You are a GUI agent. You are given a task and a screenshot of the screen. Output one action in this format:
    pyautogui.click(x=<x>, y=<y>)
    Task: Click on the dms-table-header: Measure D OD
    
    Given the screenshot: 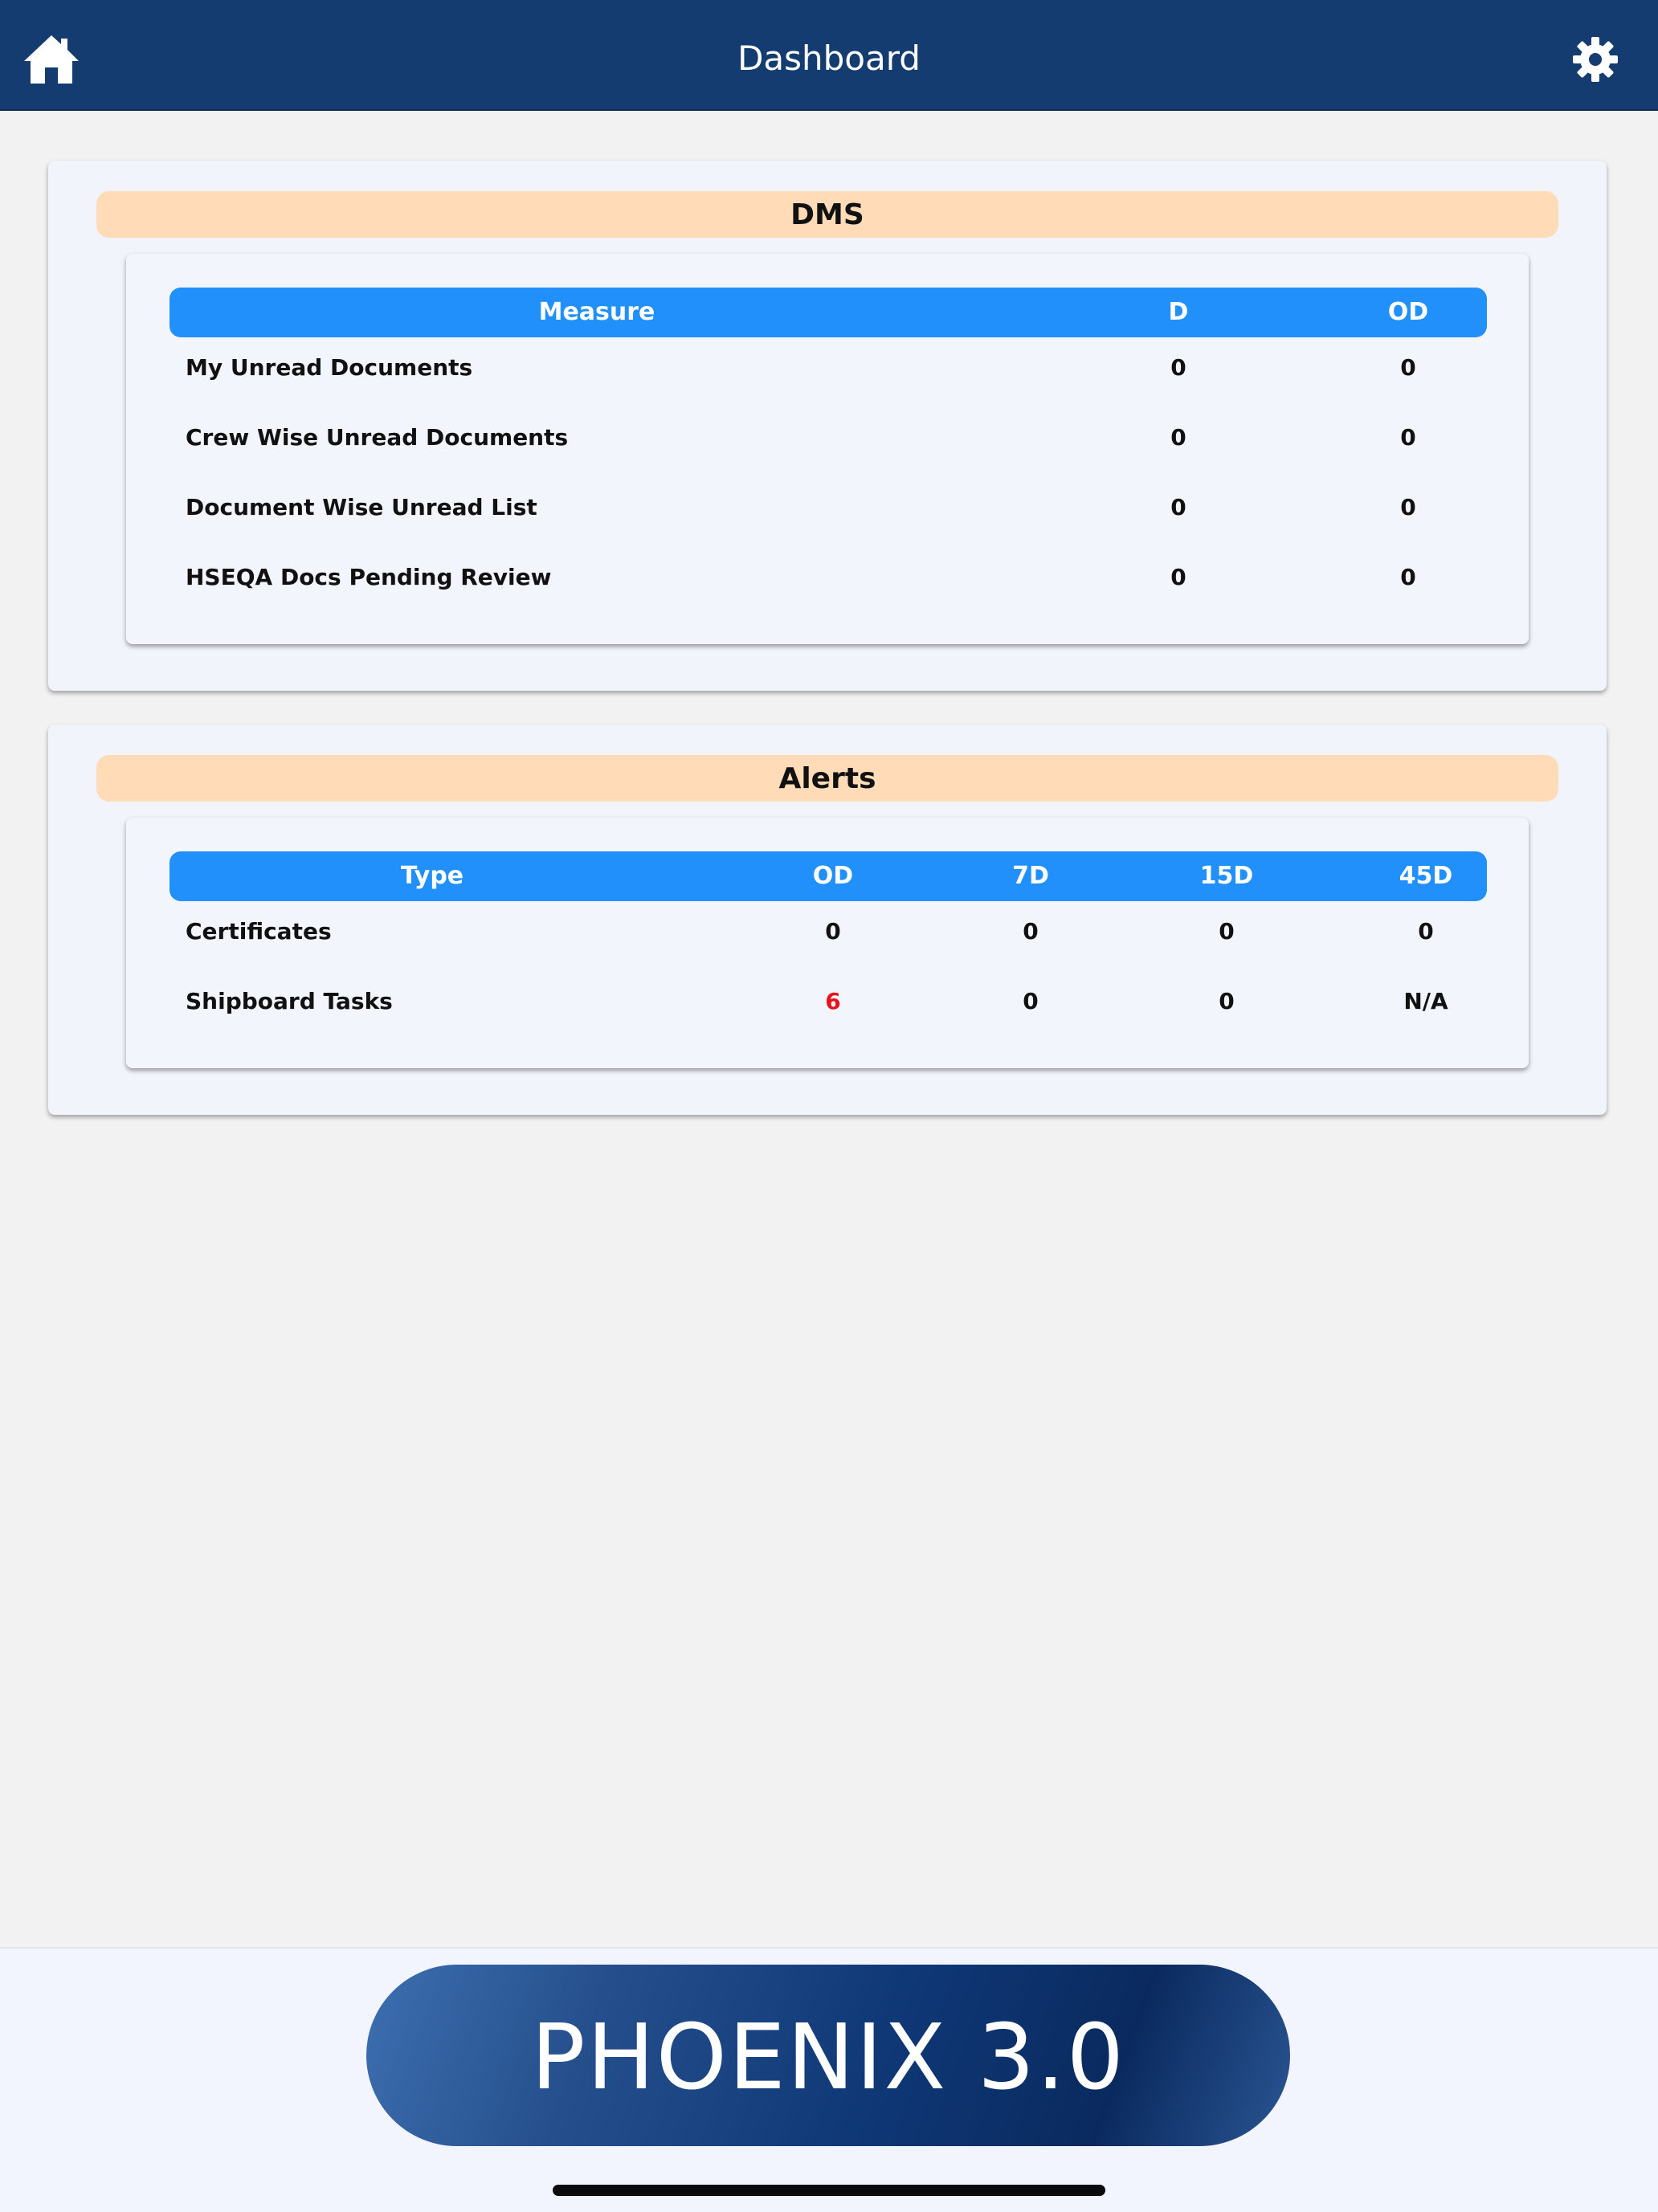 What is the action you would take?
    pyautogui.click(x=828, y=312)
    